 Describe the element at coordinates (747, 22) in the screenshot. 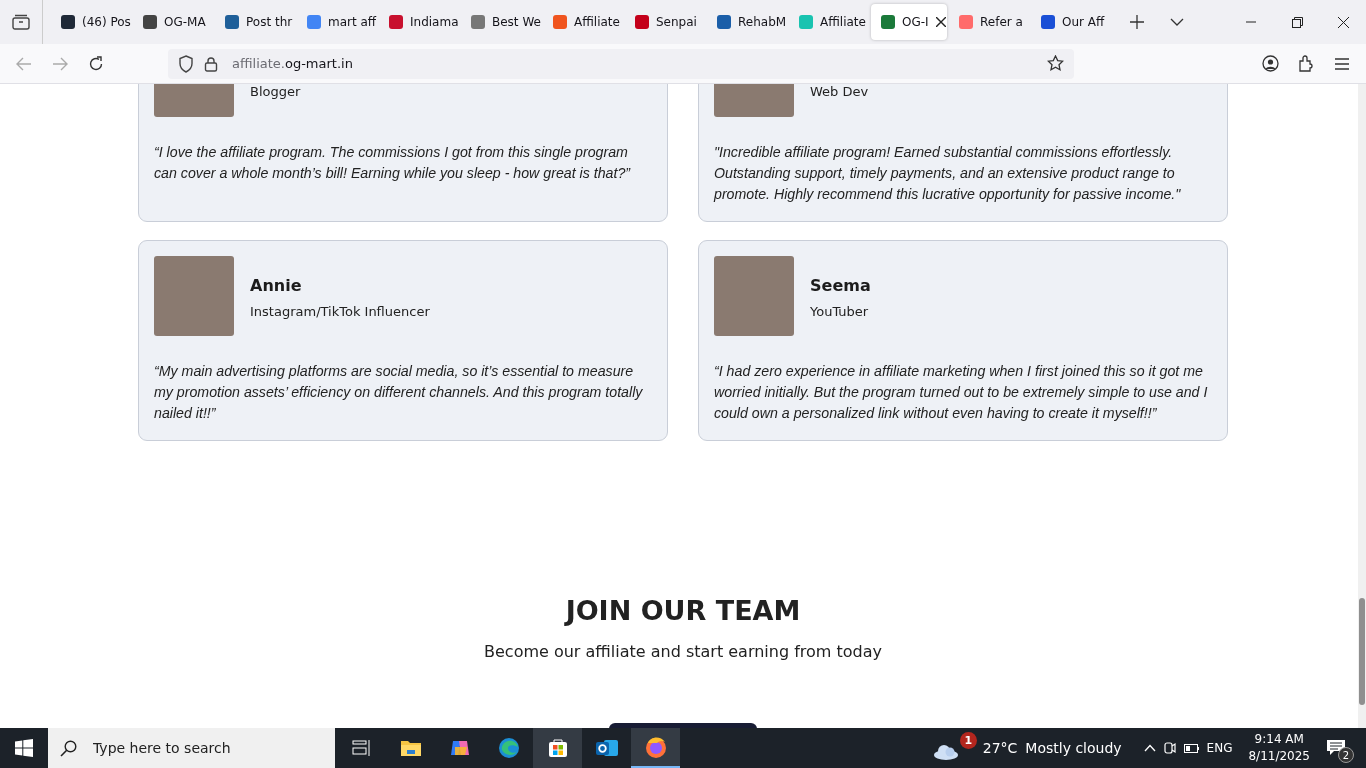

I see `browser-tab: RehabM` at that location.